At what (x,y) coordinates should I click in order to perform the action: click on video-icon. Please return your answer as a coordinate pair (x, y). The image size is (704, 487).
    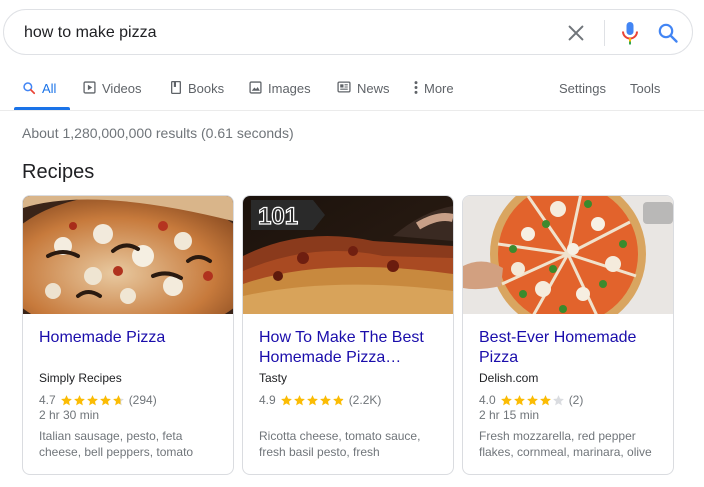
    Looking at the image, I should click on (89, 87).